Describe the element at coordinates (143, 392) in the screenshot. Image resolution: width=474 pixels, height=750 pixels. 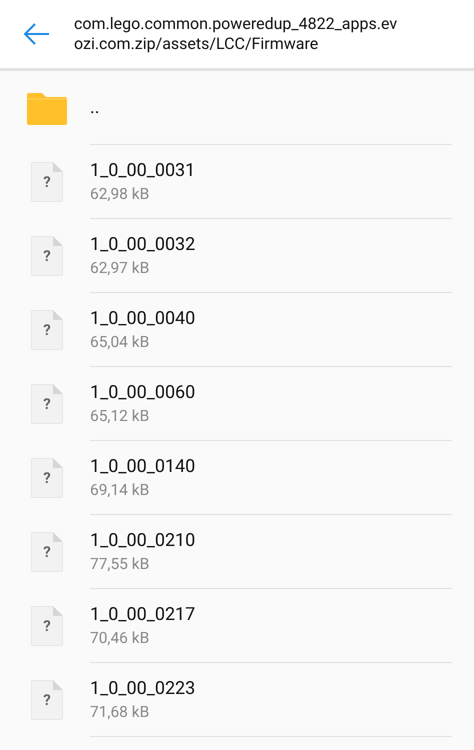
I see `file-name: 1_0_00_0060` at that location.